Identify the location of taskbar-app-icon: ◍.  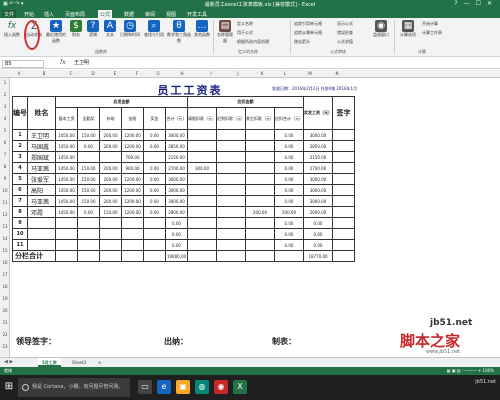
(202, 387).